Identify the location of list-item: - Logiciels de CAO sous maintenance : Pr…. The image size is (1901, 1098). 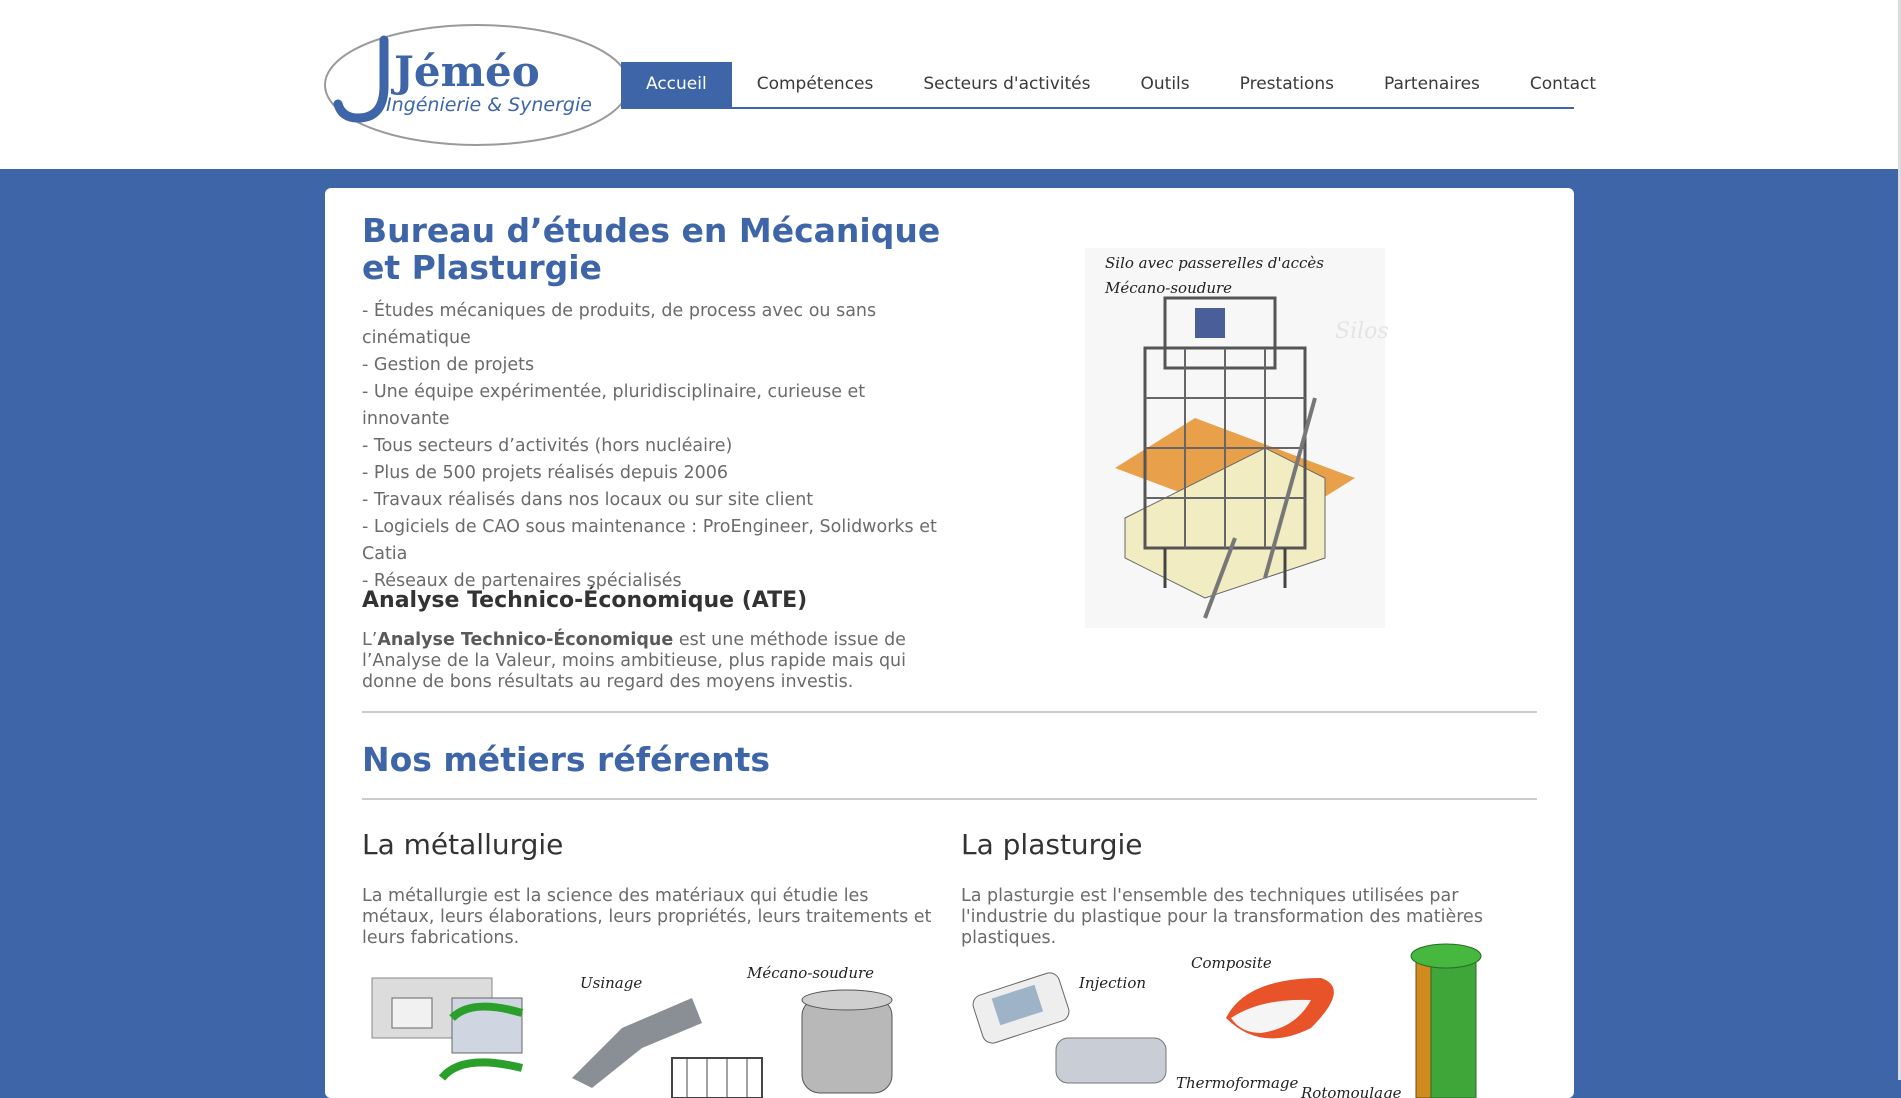
(649, 540).